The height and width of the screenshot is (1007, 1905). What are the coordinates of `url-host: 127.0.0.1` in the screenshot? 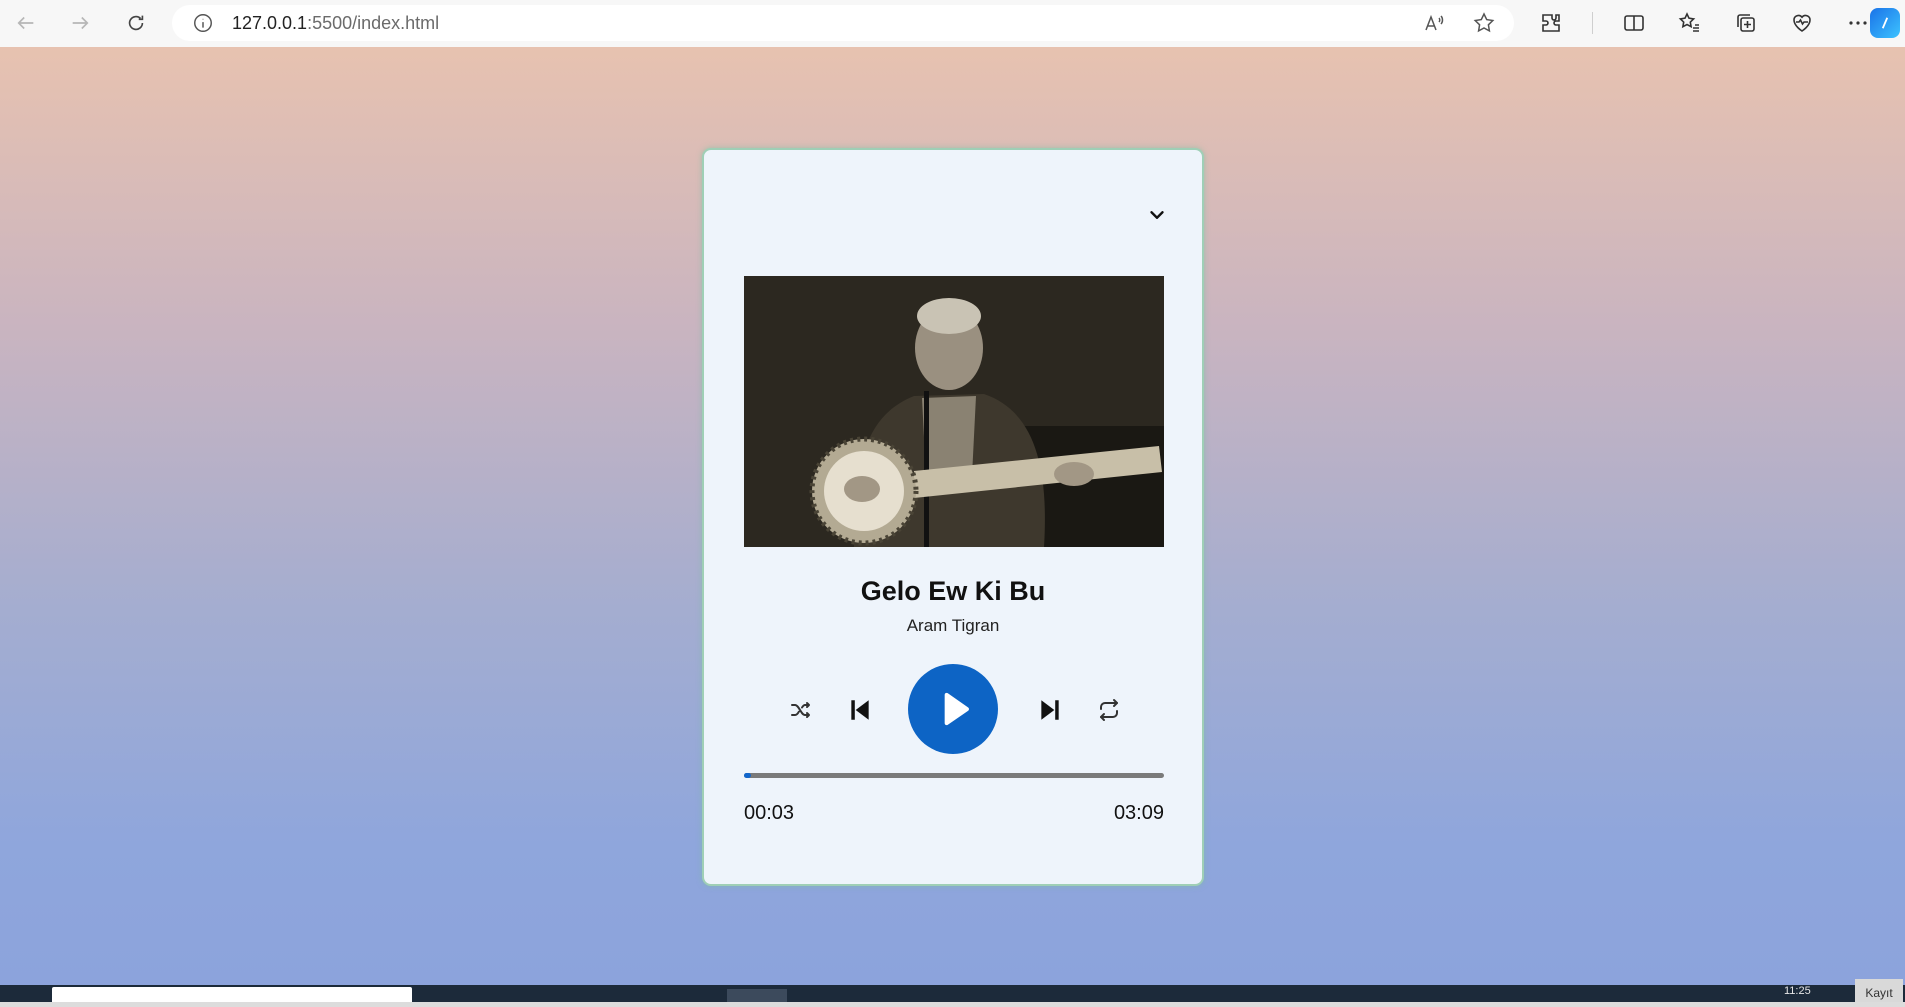 It's located at (270, 22).